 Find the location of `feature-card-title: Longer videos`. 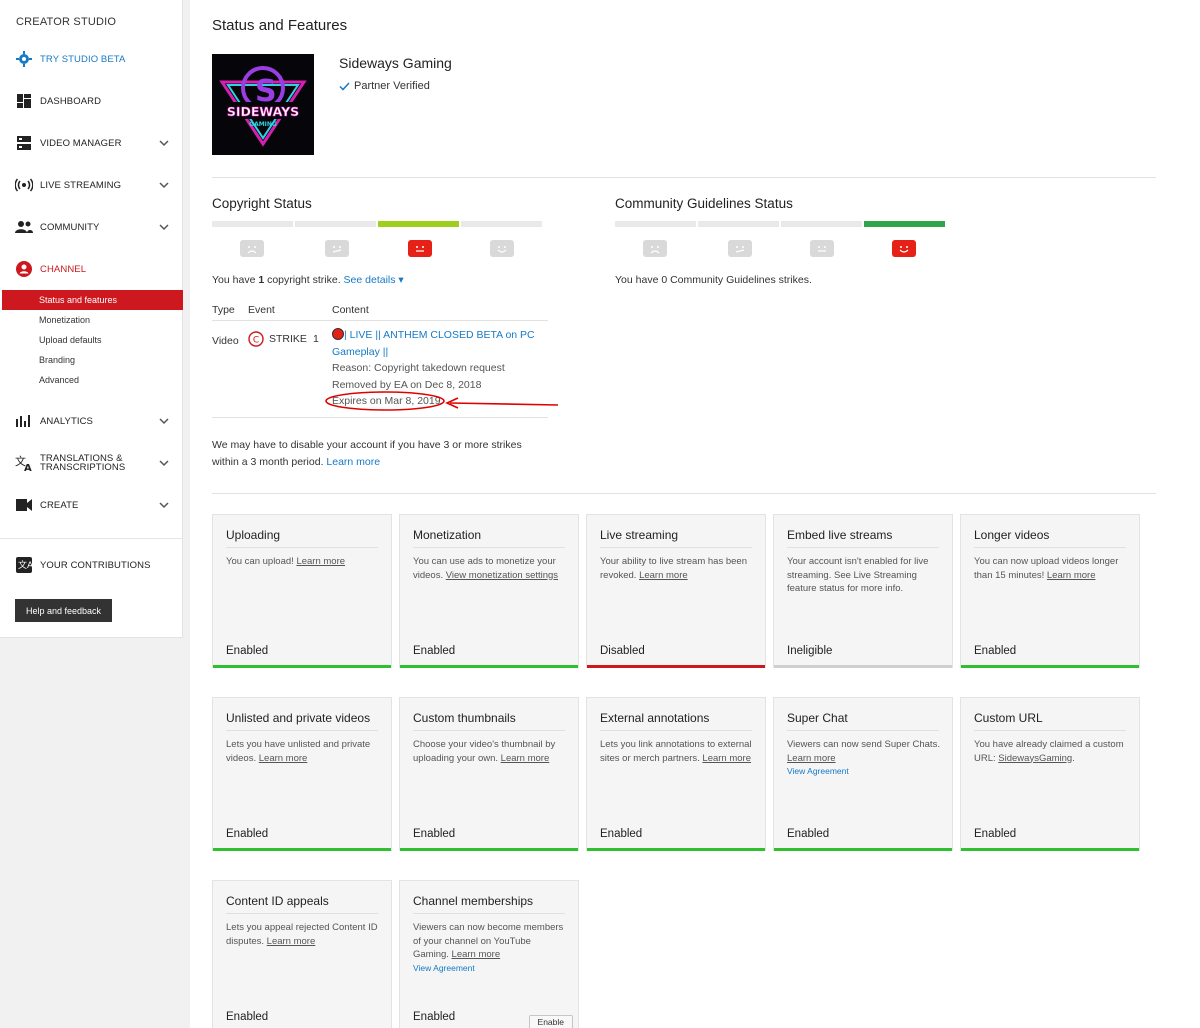

feature-card-title: Longer videos is located at coordinates (1012, 535).